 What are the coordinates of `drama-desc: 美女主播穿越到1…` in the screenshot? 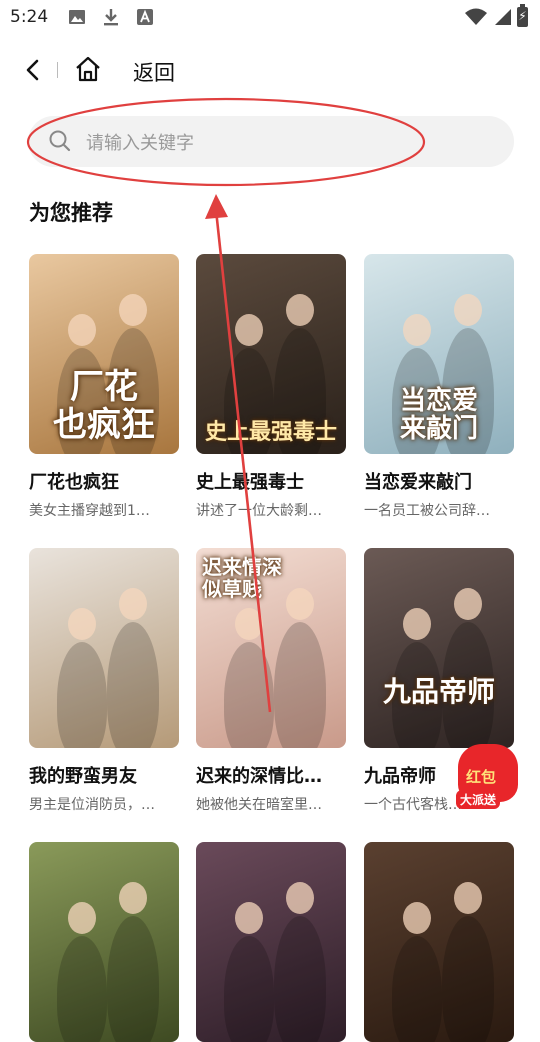 It's located at (89, 511).